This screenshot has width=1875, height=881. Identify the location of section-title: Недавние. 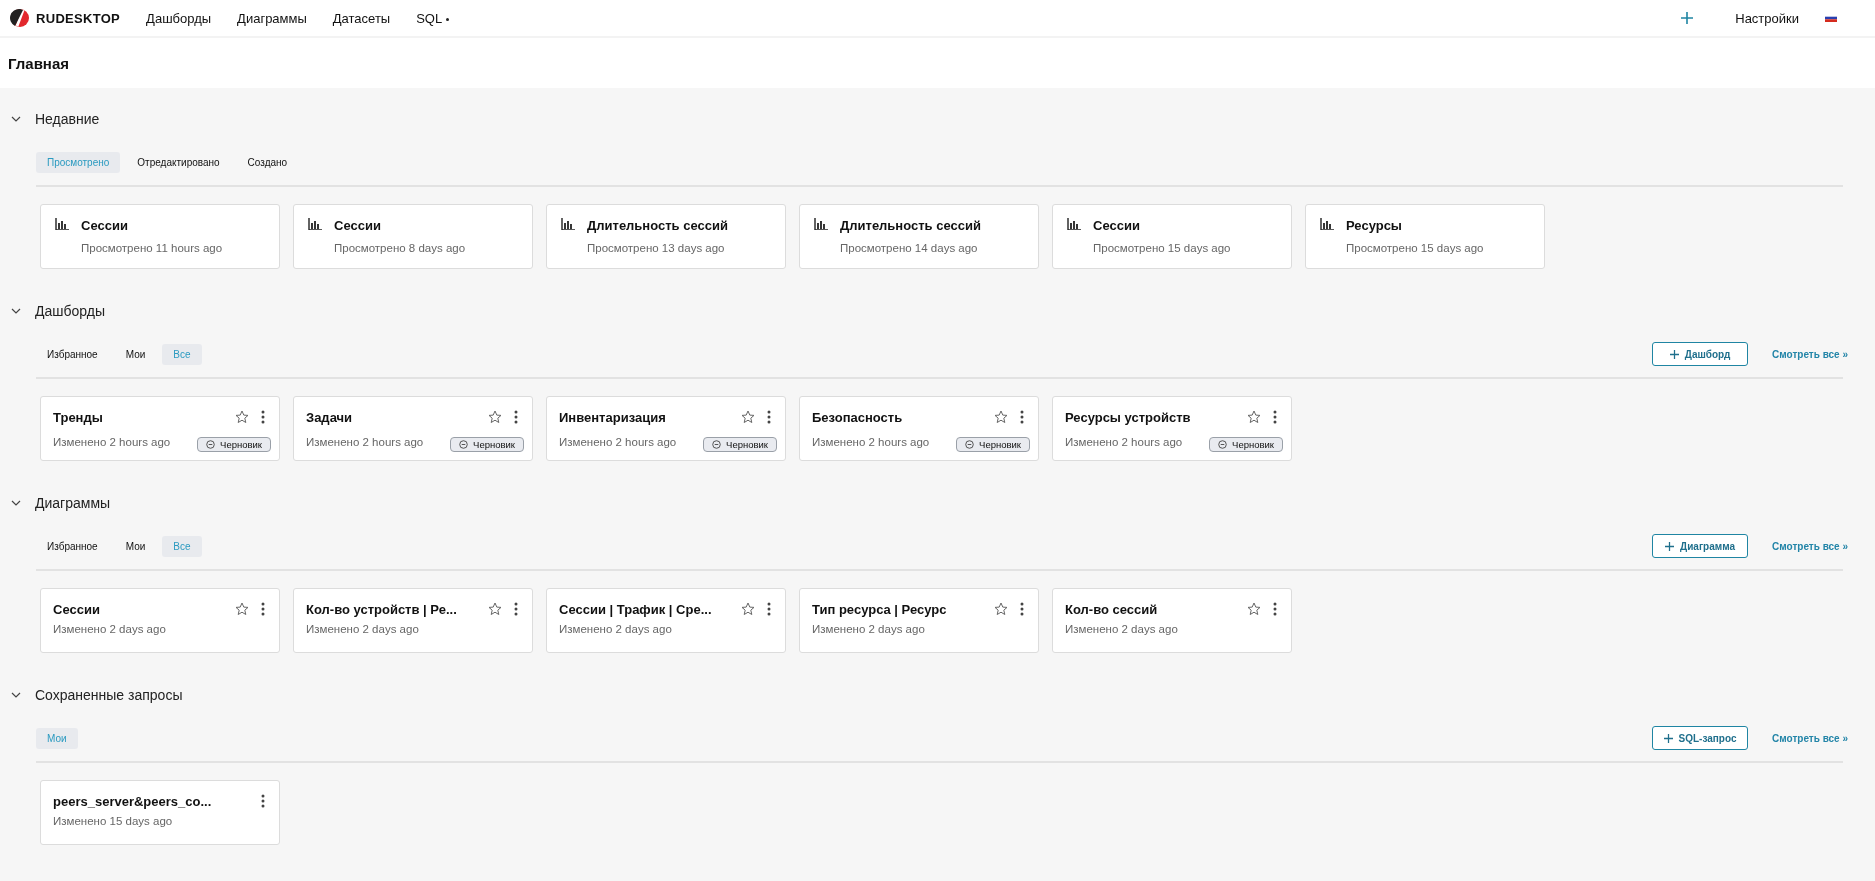
(67, 119).